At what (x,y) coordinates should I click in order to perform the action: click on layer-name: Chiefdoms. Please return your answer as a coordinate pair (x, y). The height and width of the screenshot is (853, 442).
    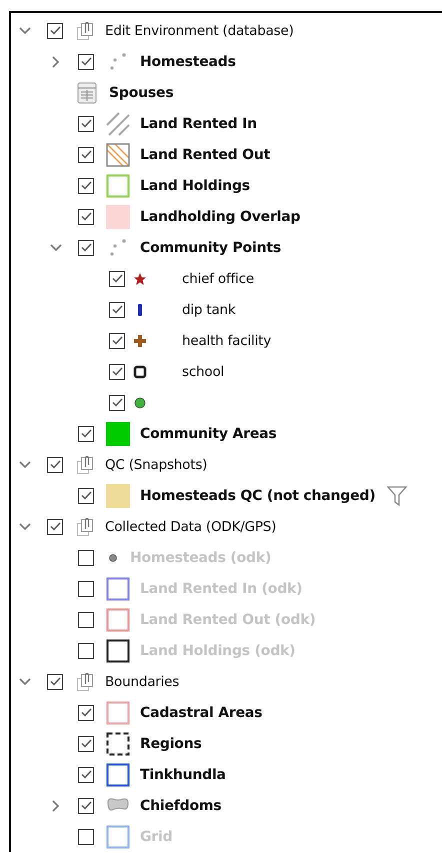
    Looking at the image, I should click on (181, 806).